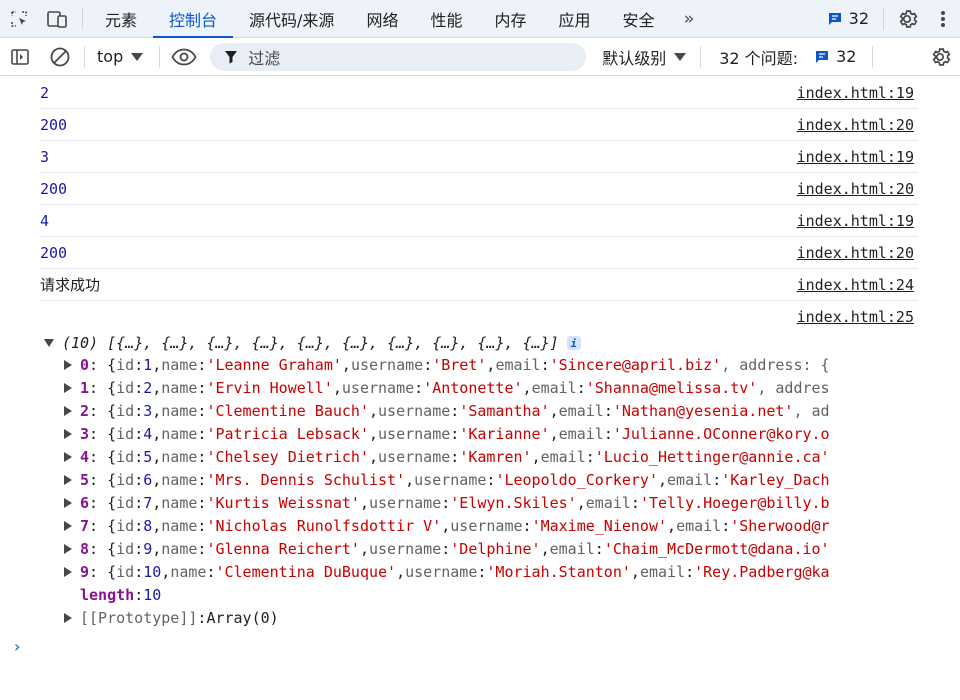  Describe the element at coordinates (703, 410) in the screenshot. I see `property-value-string: 'Nathan@yesenia.net'` at that location.